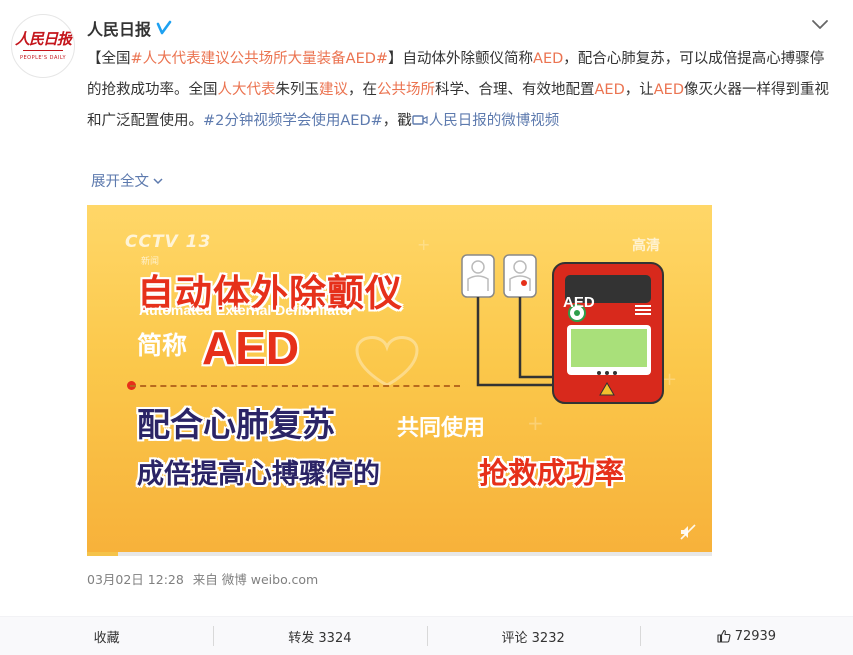  I want to click on comment-button: 评论 3232, so click(533, 636).